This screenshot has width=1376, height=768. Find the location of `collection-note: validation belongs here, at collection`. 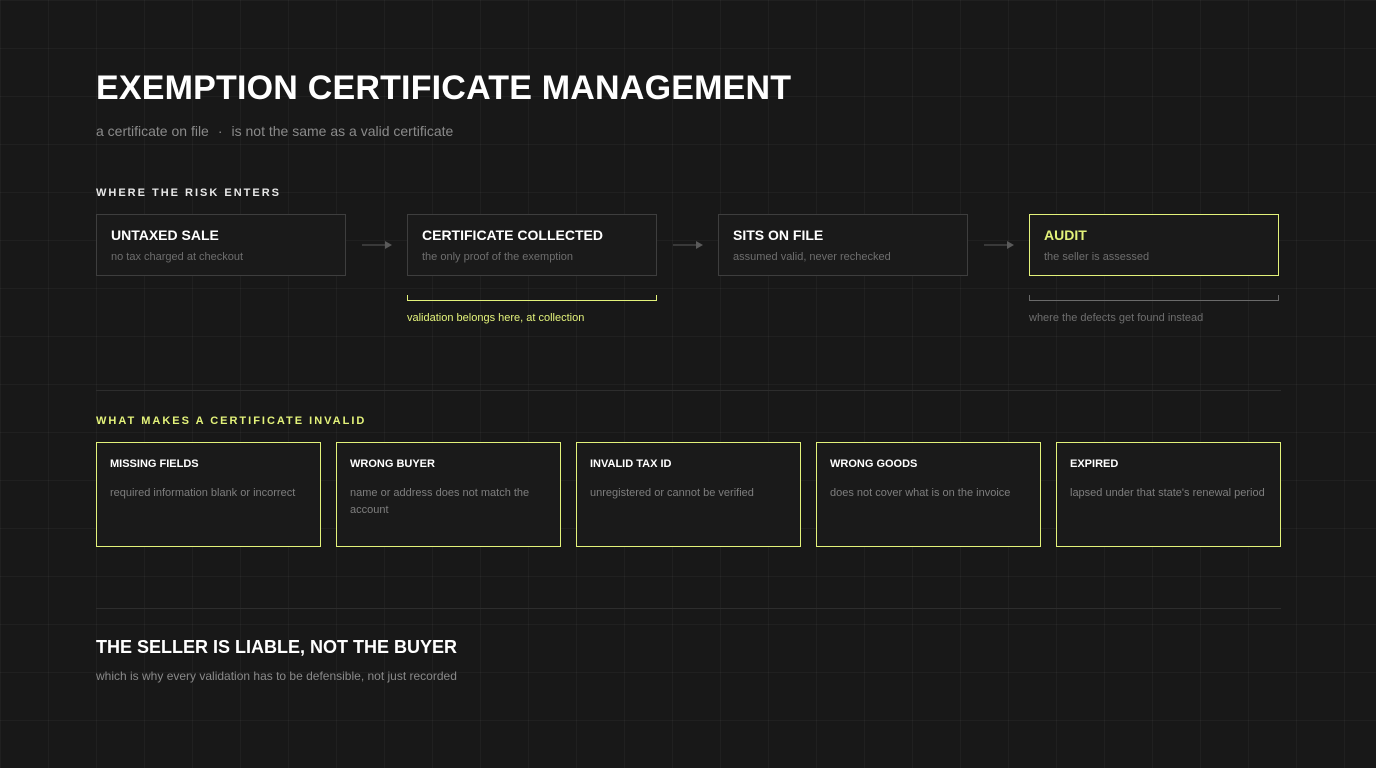

collection-note: validation belongs here, at collection is located at coordinates (496, 318).